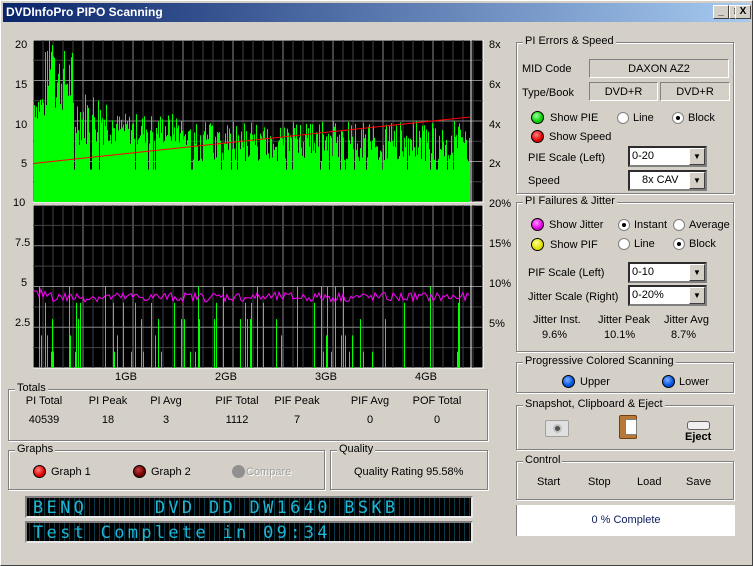  What do you see at coordinates (31, 388) in the screenshot?
I see `totals-legend: Totals` at bounding box center [31, 388].